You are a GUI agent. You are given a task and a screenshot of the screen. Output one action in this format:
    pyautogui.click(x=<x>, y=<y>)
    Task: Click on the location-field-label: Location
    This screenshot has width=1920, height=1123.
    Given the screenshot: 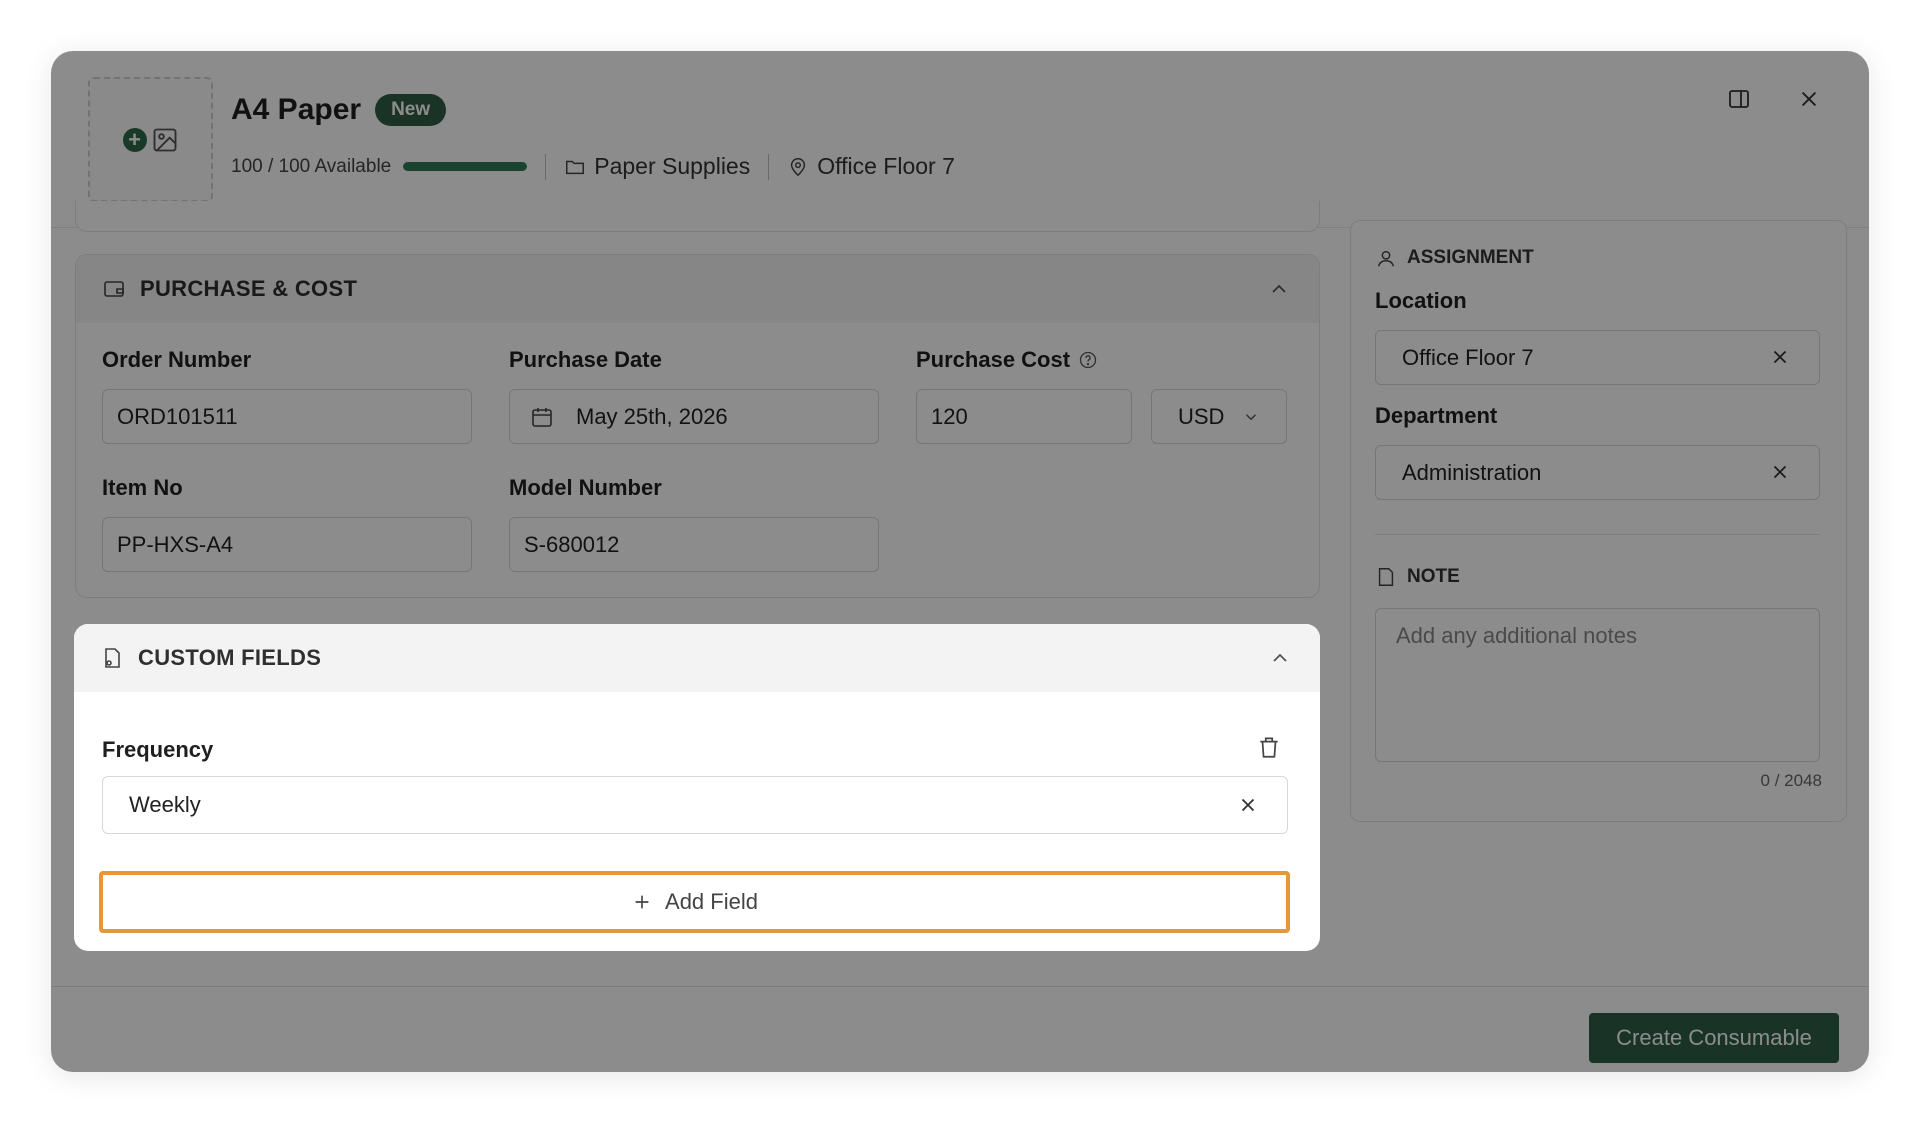 What is the action you would take?
    pyautogui.click(x=1421, y=300)
    